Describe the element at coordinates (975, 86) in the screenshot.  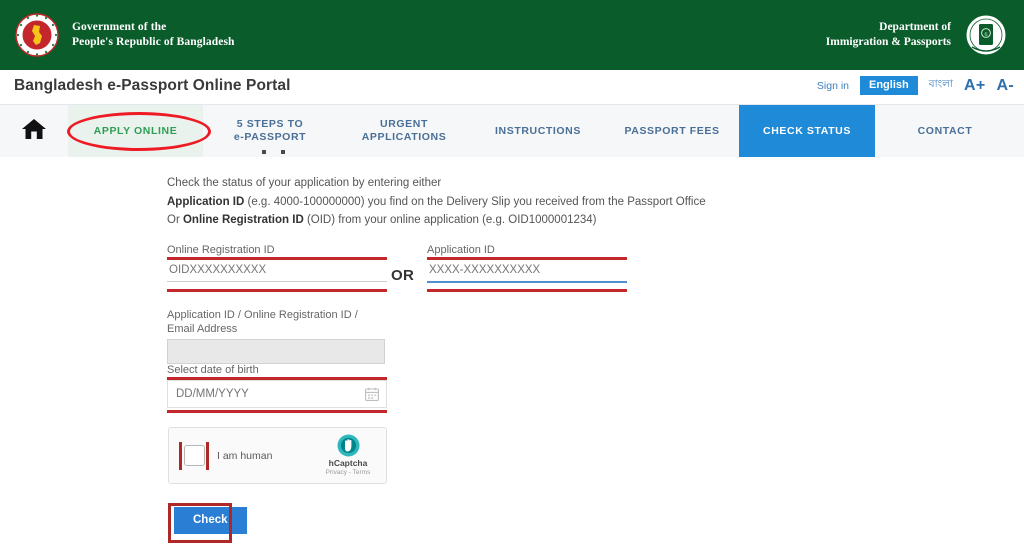
I see `font-increase-button: A+` at that location.